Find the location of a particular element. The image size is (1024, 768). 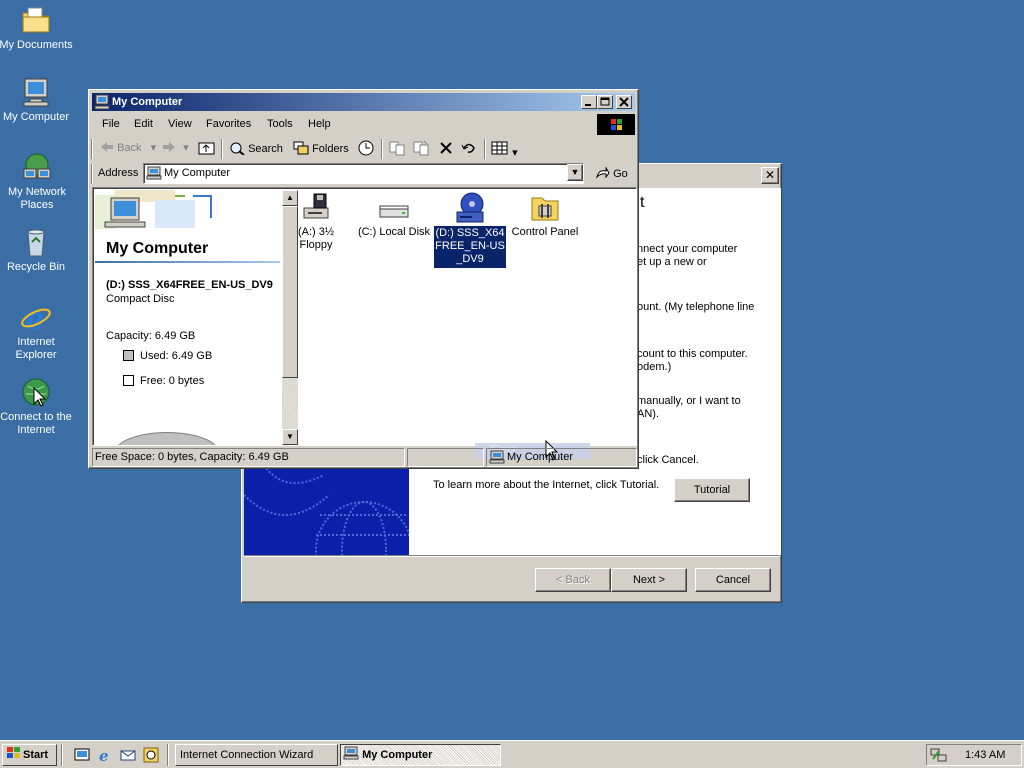

wizard-text-line: nnect your computer is located at coordinates (687, 249).